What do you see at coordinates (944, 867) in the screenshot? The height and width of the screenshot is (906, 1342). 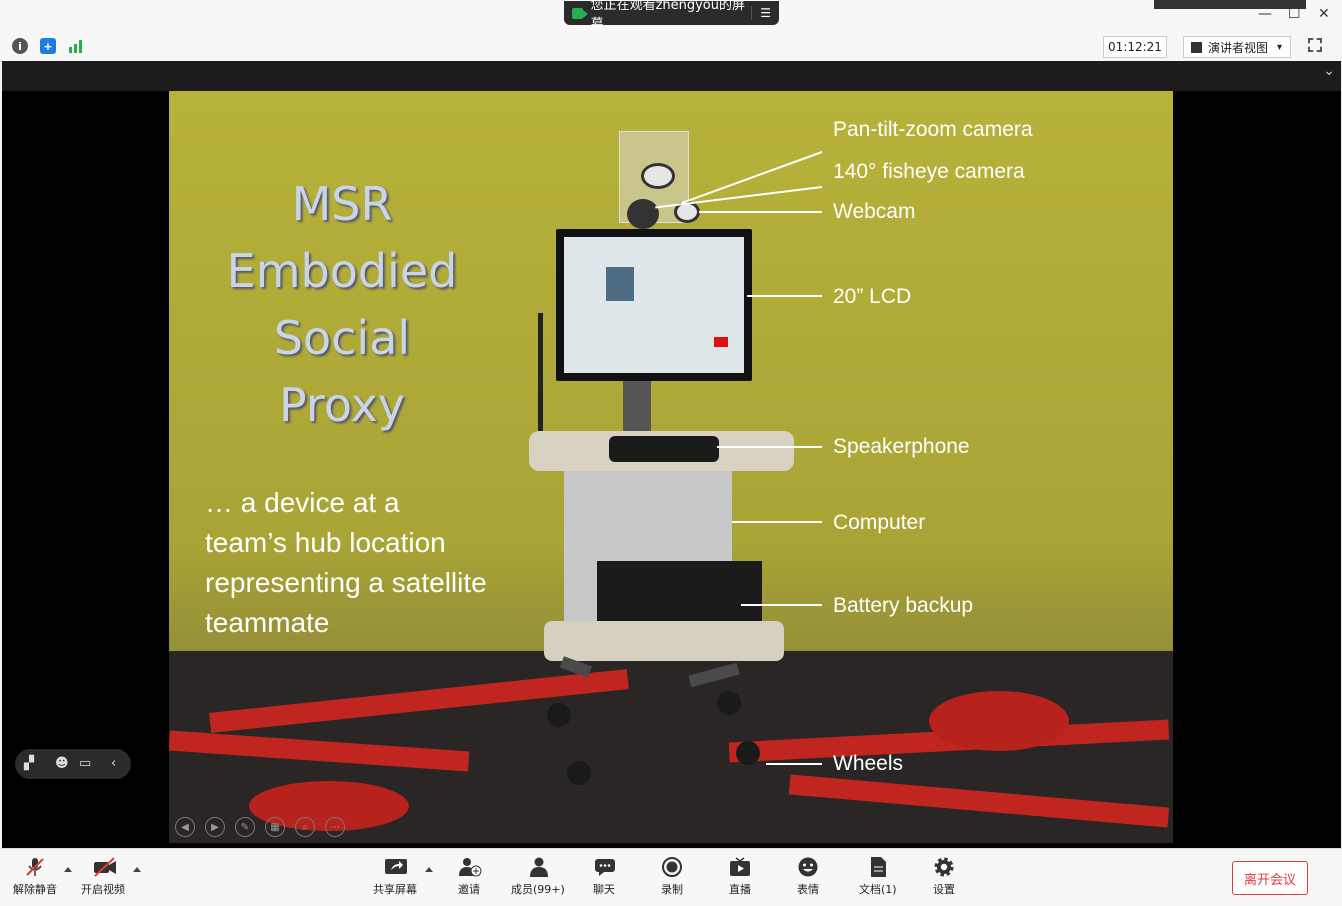 I see `gear-icon` at bounding box center [944, 867].